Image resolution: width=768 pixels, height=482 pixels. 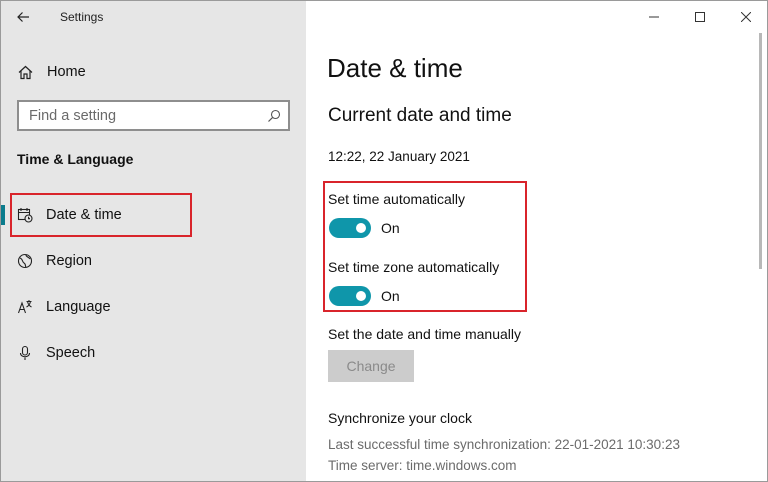 What do you see at coordinates (78, 307) in the screenshot?
I see `sidebar-item-label: Language` at bounding box center [78, 307].